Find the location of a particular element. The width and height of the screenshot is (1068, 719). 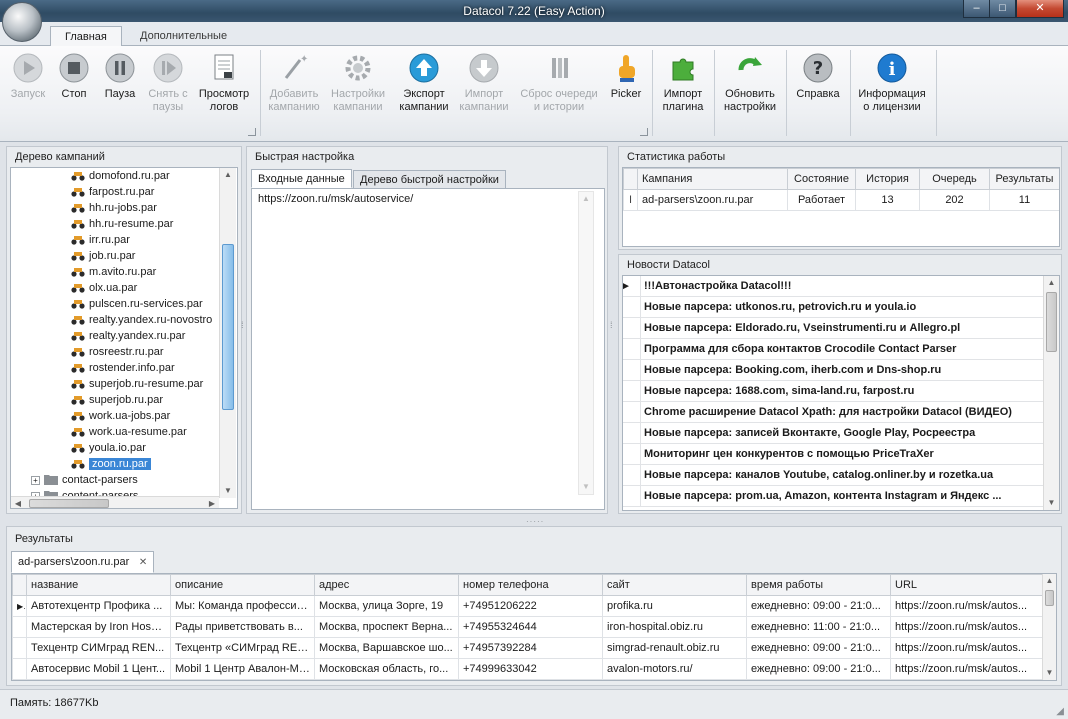

col-header-url: URL is located at coordinates (966, 585).